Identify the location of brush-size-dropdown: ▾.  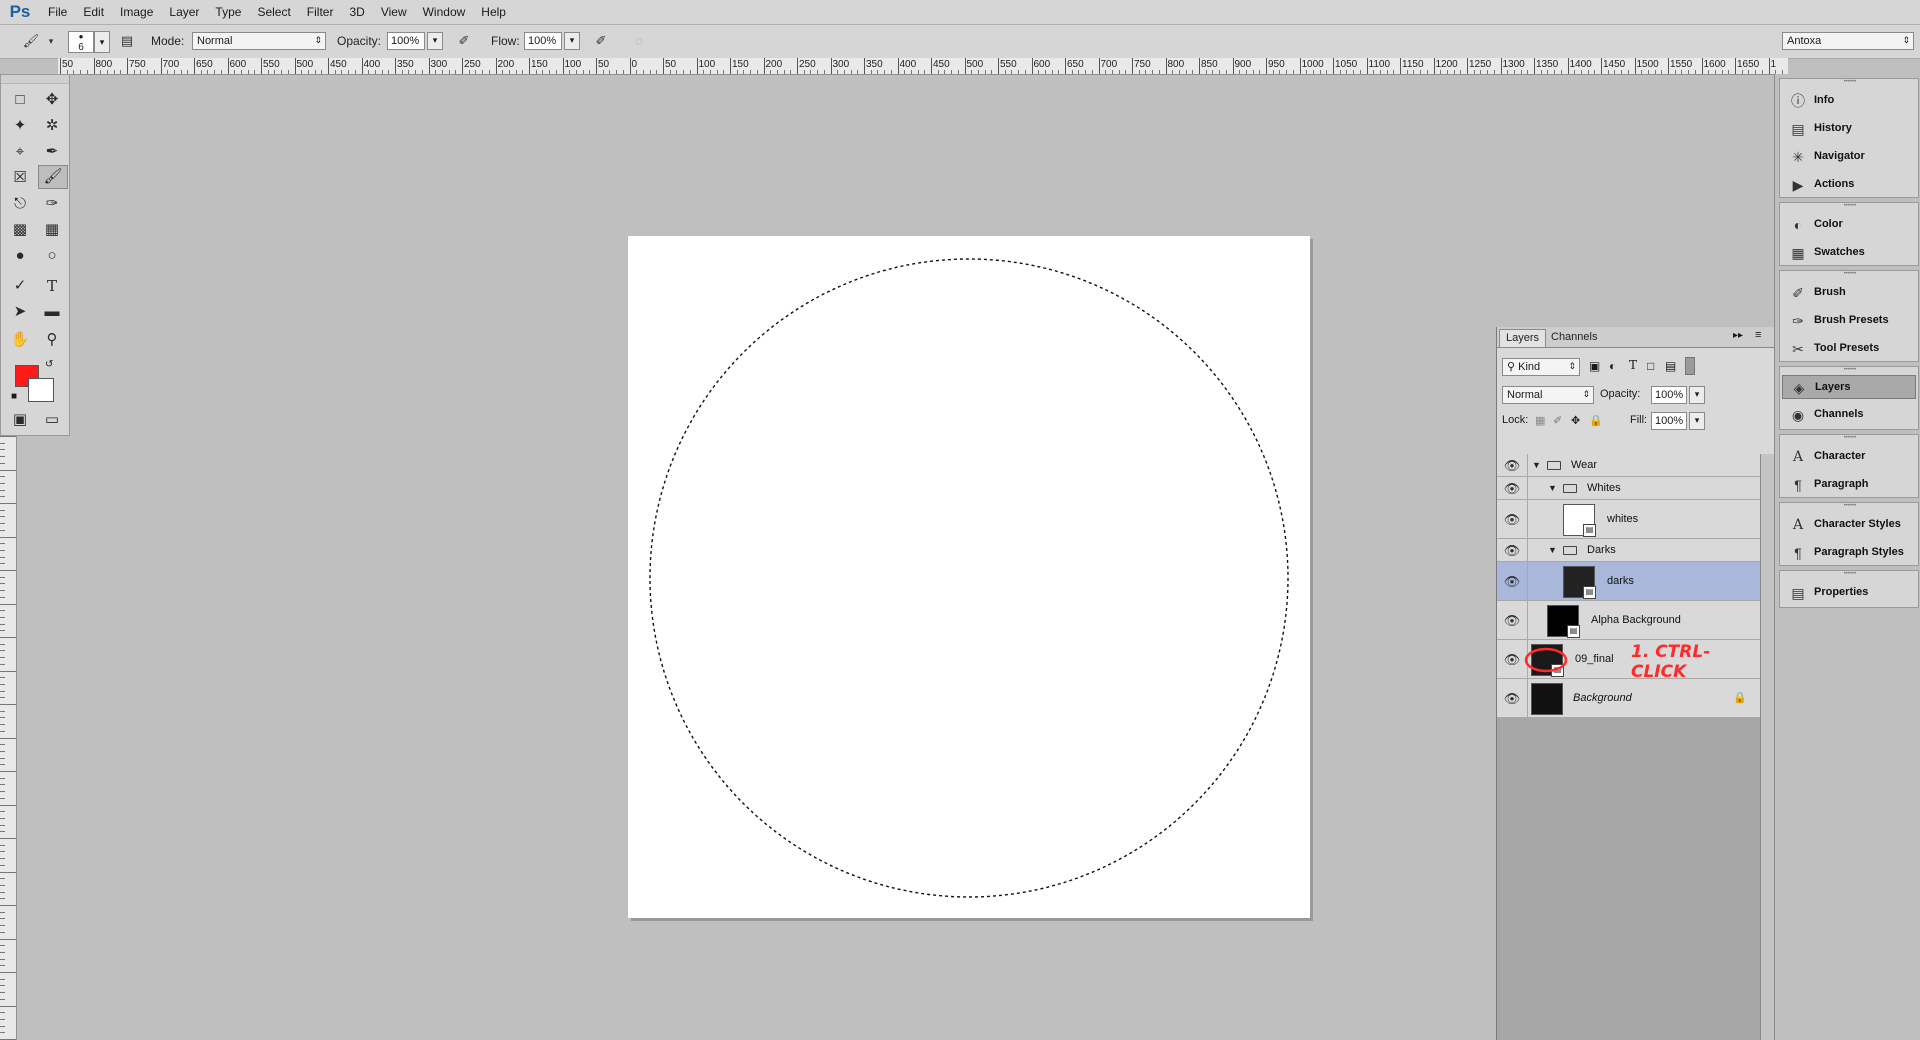
(102, 42).